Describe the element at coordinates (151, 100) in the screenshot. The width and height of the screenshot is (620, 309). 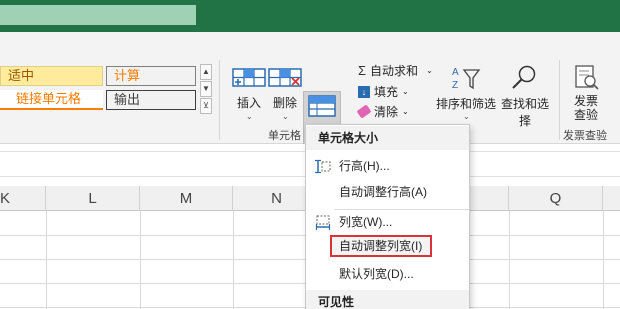
I see `style-output: 输出` at that location.